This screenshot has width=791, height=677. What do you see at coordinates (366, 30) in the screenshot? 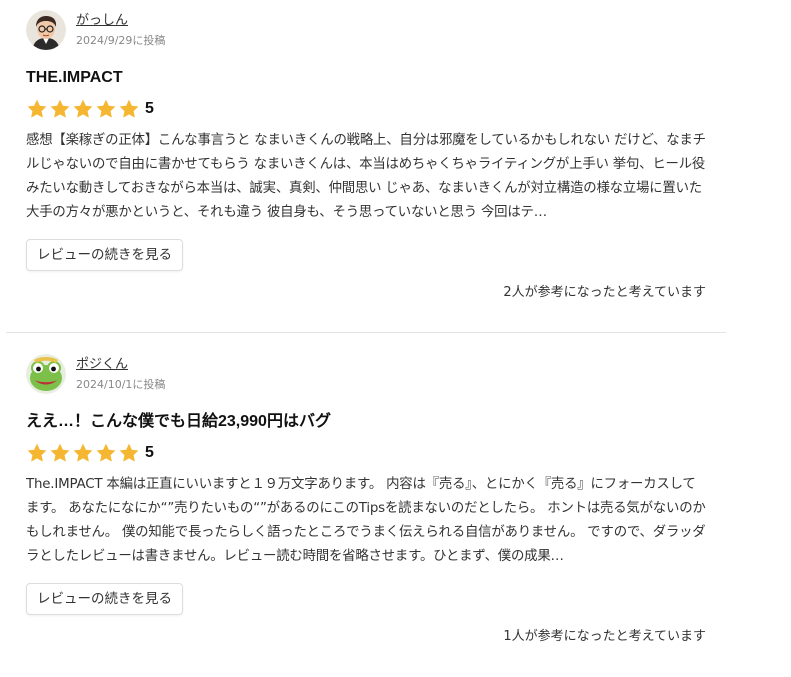
I see `review-header: がっしん 2024/9/29に投稿` at bounding box center [366, 30].